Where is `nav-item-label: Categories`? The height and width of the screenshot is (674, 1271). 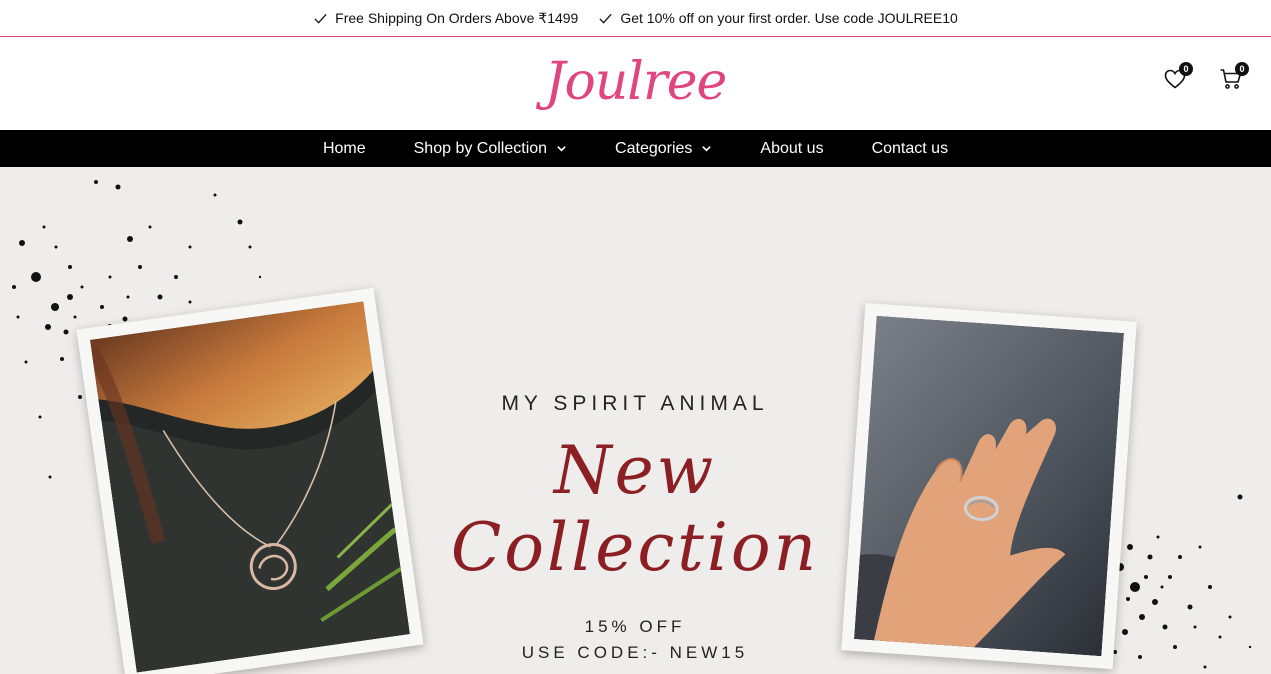 nav-item-label: Categories is located at coordinates (654, 148).